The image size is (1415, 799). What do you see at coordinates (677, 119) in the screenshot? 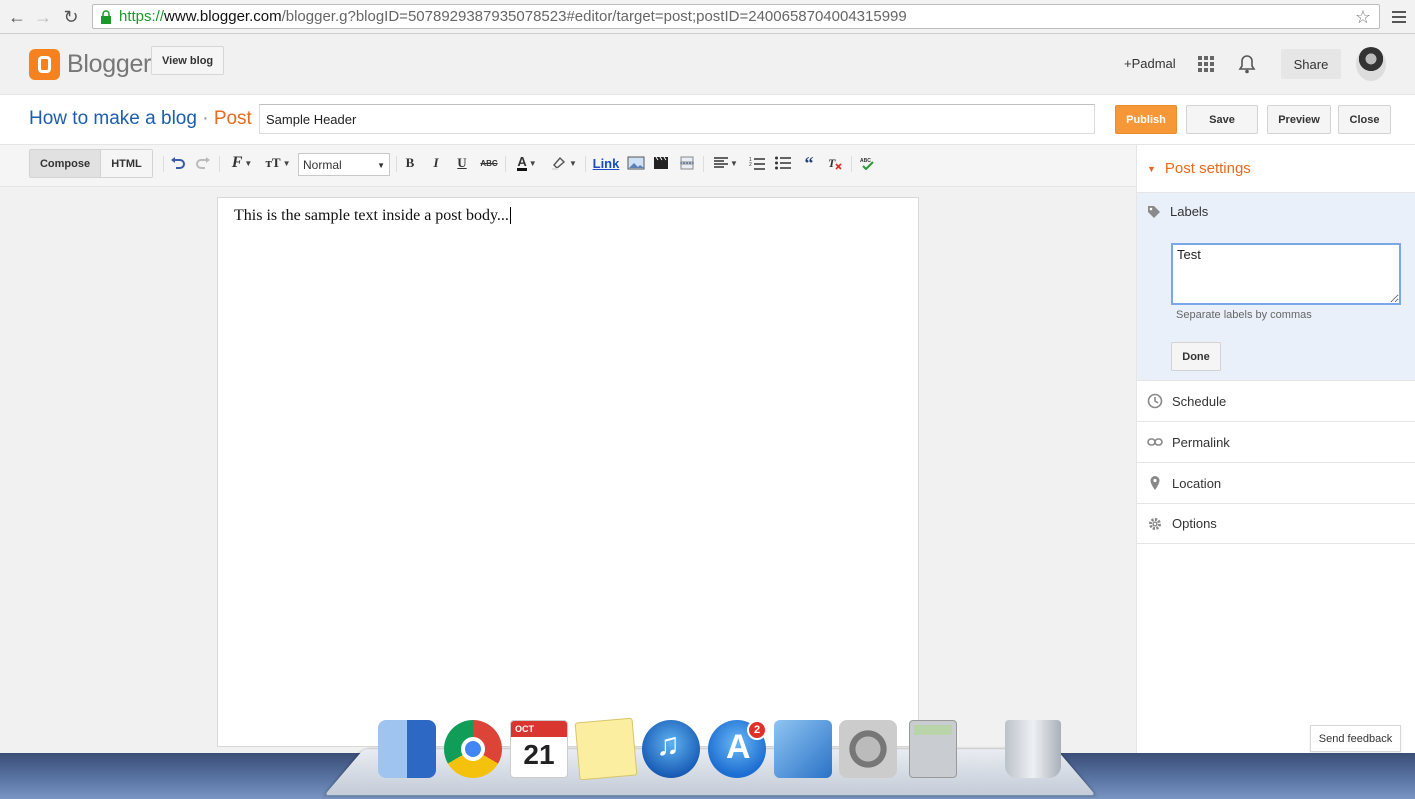
I see `post-title-input` at bounding box center [677, 119].